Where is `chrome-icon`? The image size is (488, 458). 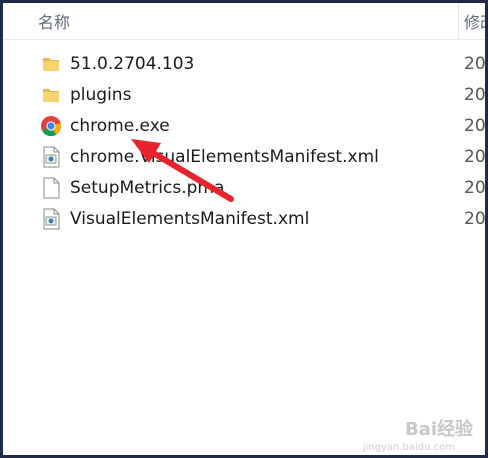
chrome-icon is located at coordinates (51, 126).